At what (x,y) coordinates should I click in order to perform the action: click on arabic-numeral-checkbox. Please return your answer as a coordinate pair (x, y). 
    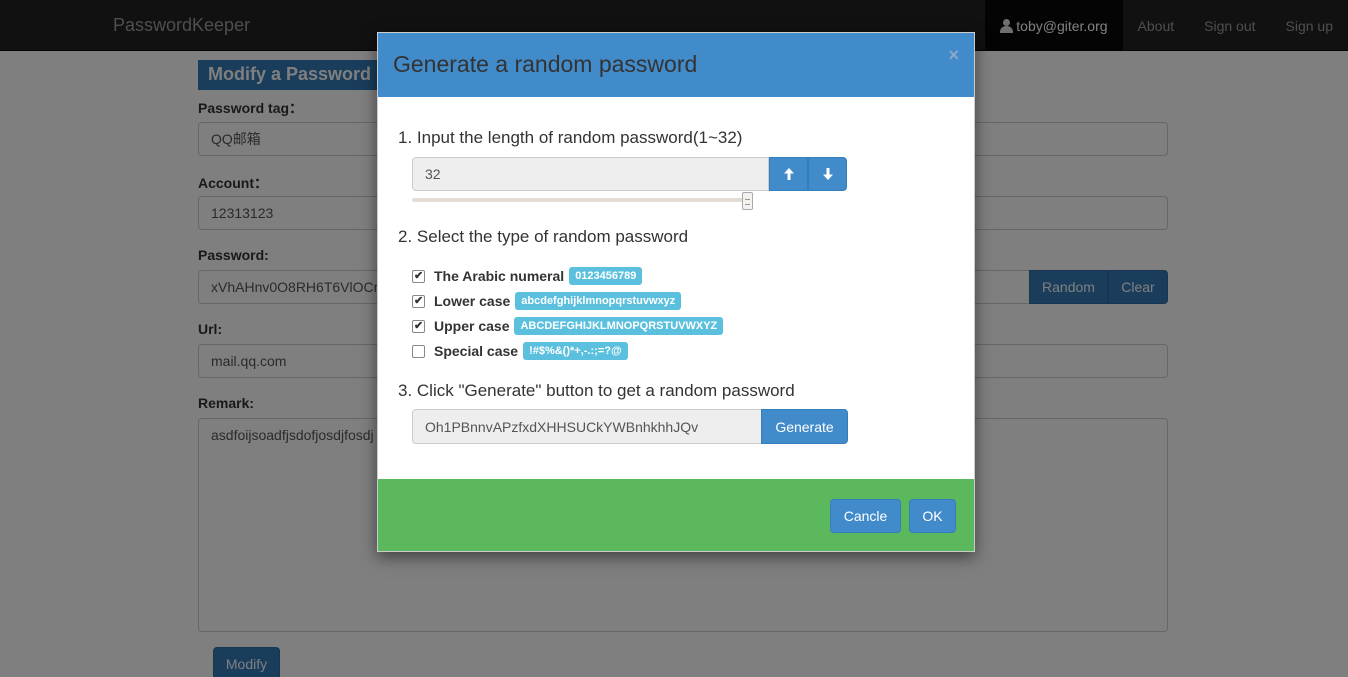
    Looking at the image, I should click on (418, 276).